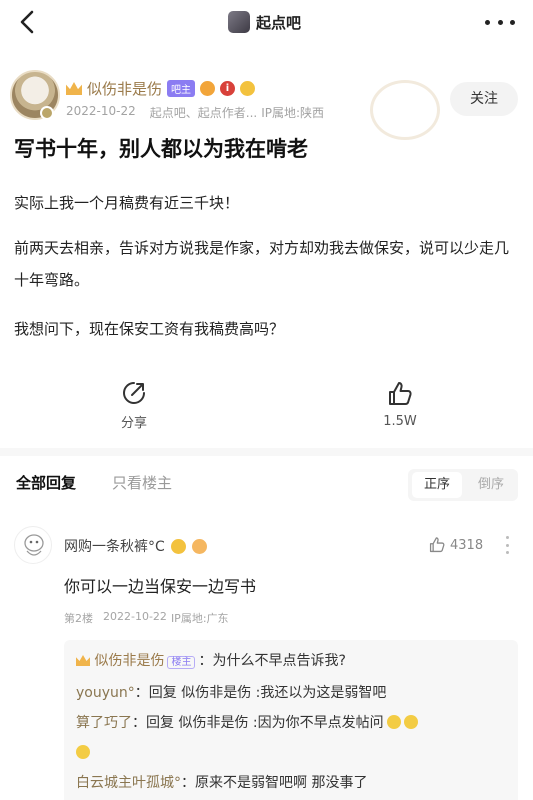  I want to click on follow-button: 关注, so click(484, 99).